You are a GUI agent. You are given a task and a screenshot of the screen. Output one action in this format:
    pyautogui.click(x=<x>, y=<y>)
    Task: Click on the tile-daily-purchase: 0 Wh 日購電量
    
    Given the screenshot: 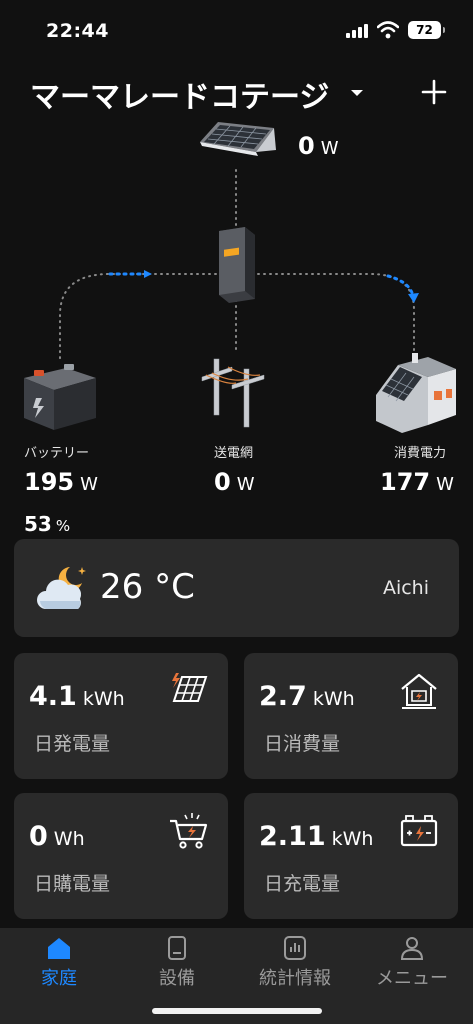 What is the action you would take?
    pyautogui.click(x=121, y=856)
    